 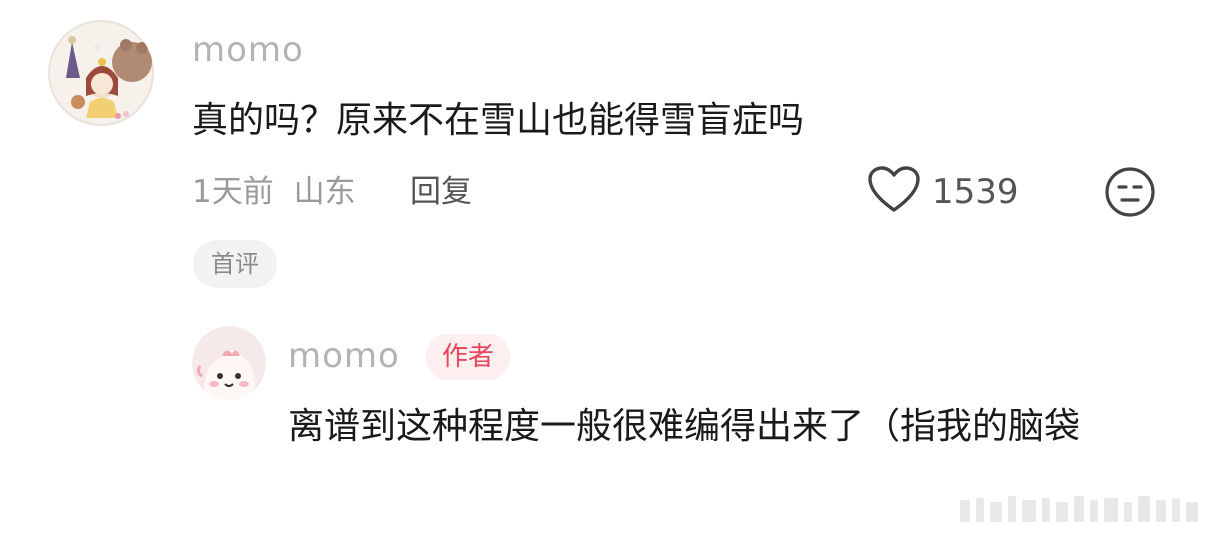 I want to click on reply-username: momo, so click(x=344, y=356).